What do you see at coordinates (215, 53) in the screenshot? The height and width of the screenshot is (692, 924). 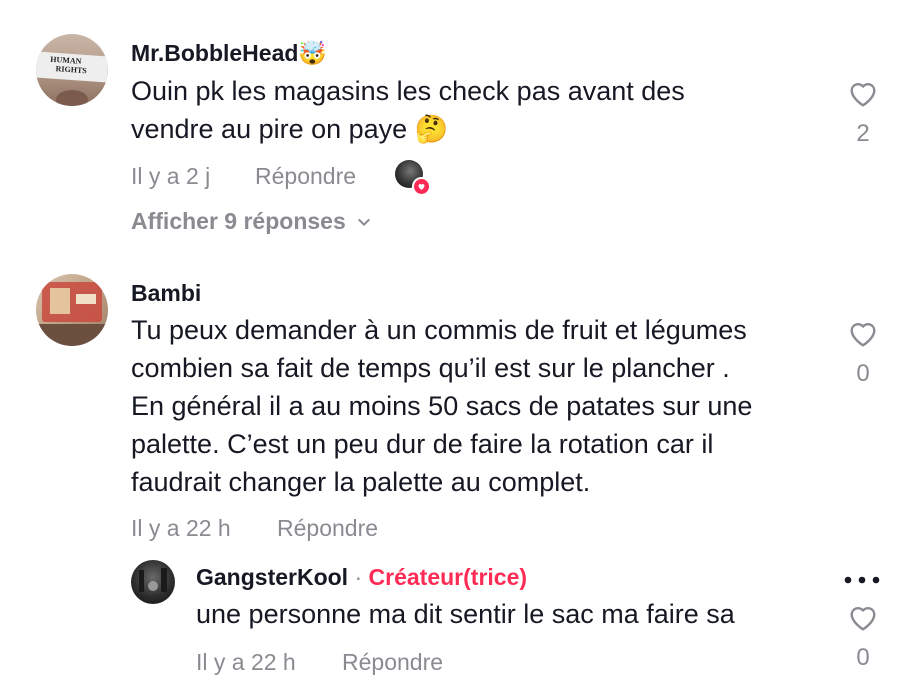 I see `username-text: Mr.BobbleHead` at bounding box center [215, 53].